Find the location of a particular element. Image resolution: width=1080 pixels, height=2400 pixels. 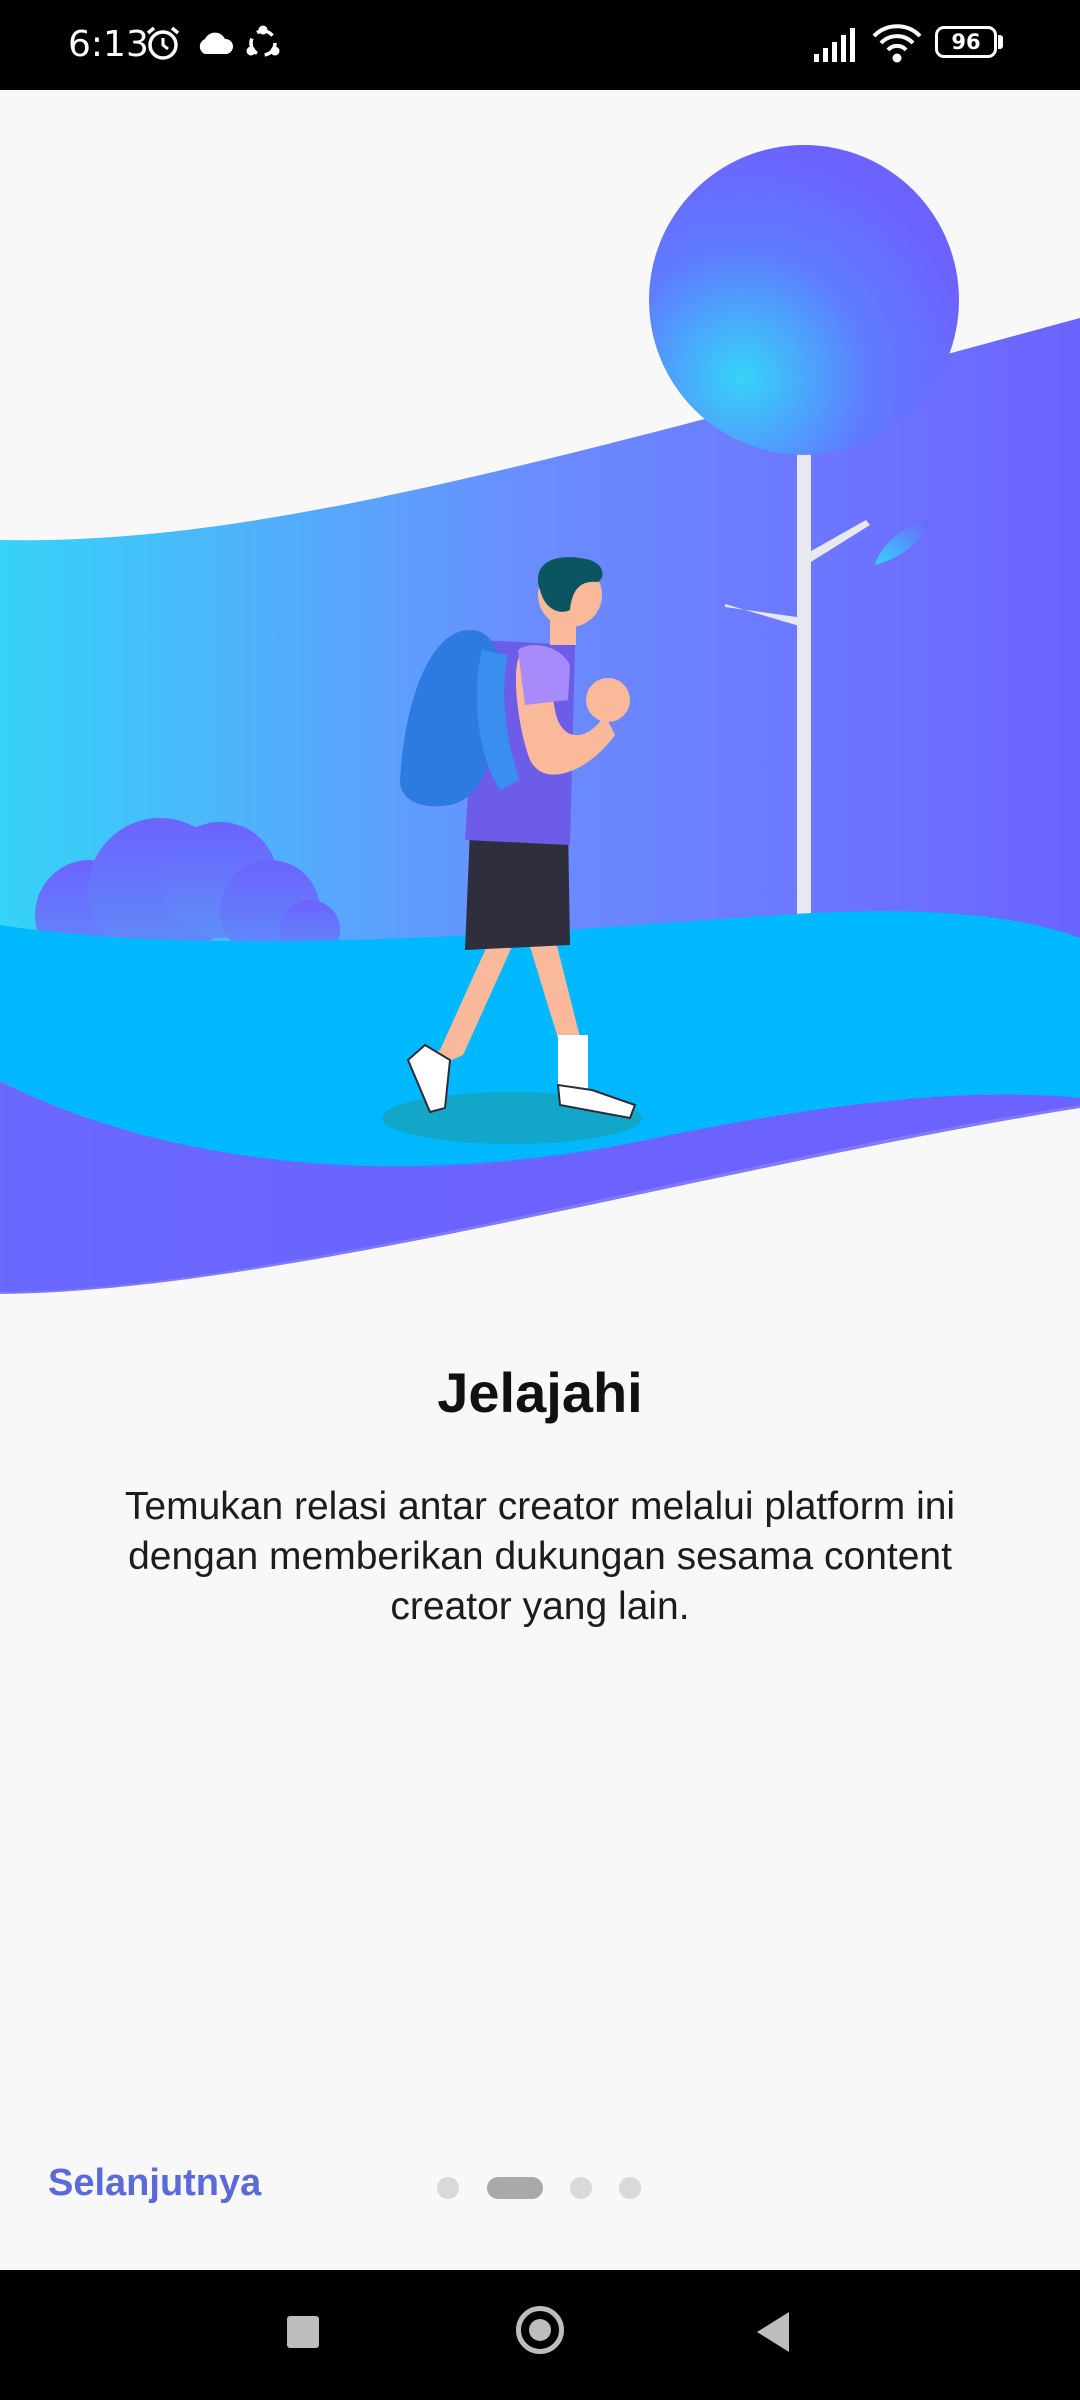

status-bar: 6:13 96 is located at coordinates (540, 45).